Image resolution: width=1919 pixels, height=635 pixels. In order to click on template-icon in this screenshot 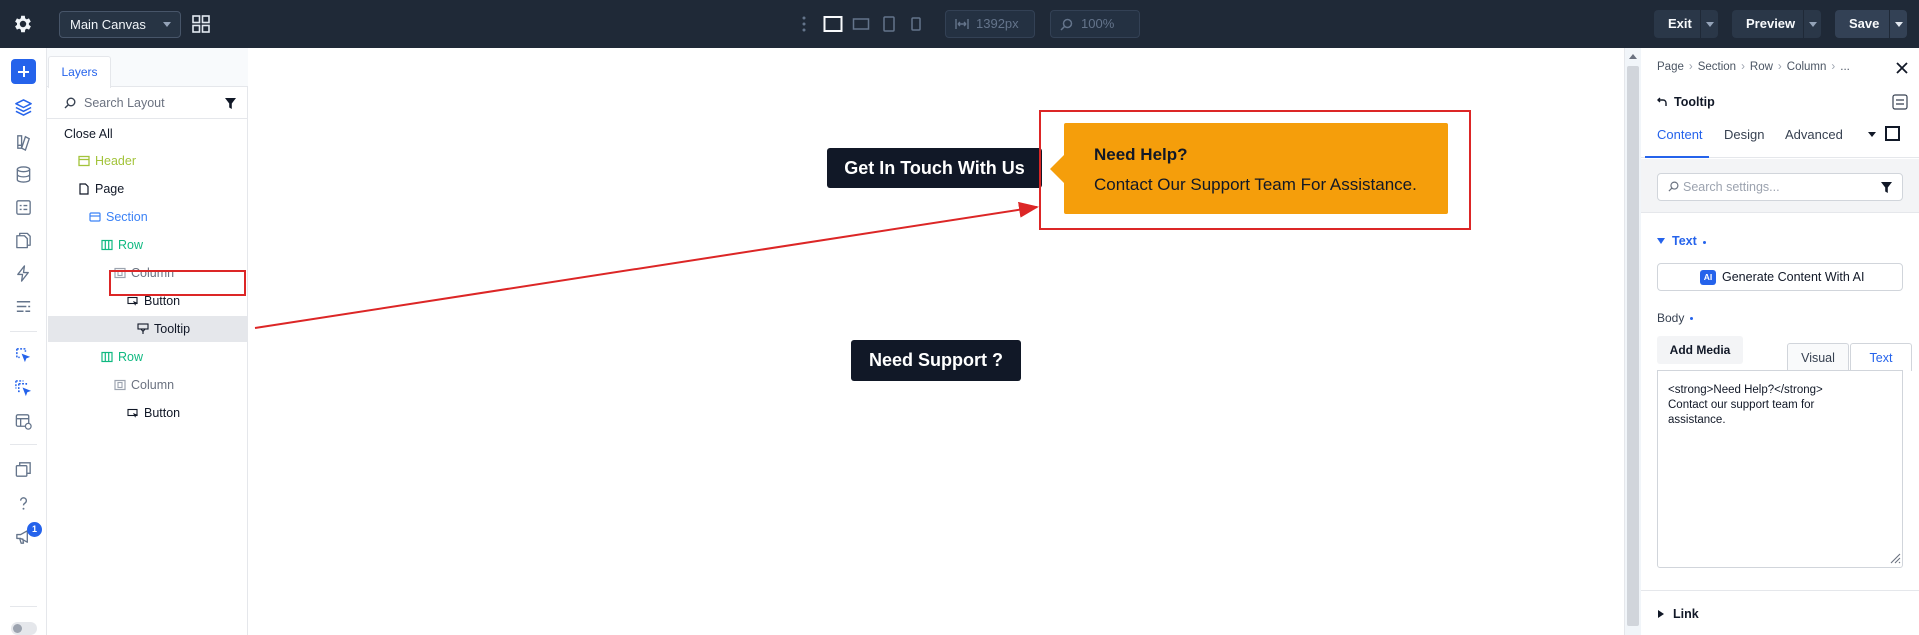, I will do `click(23, 421)`.